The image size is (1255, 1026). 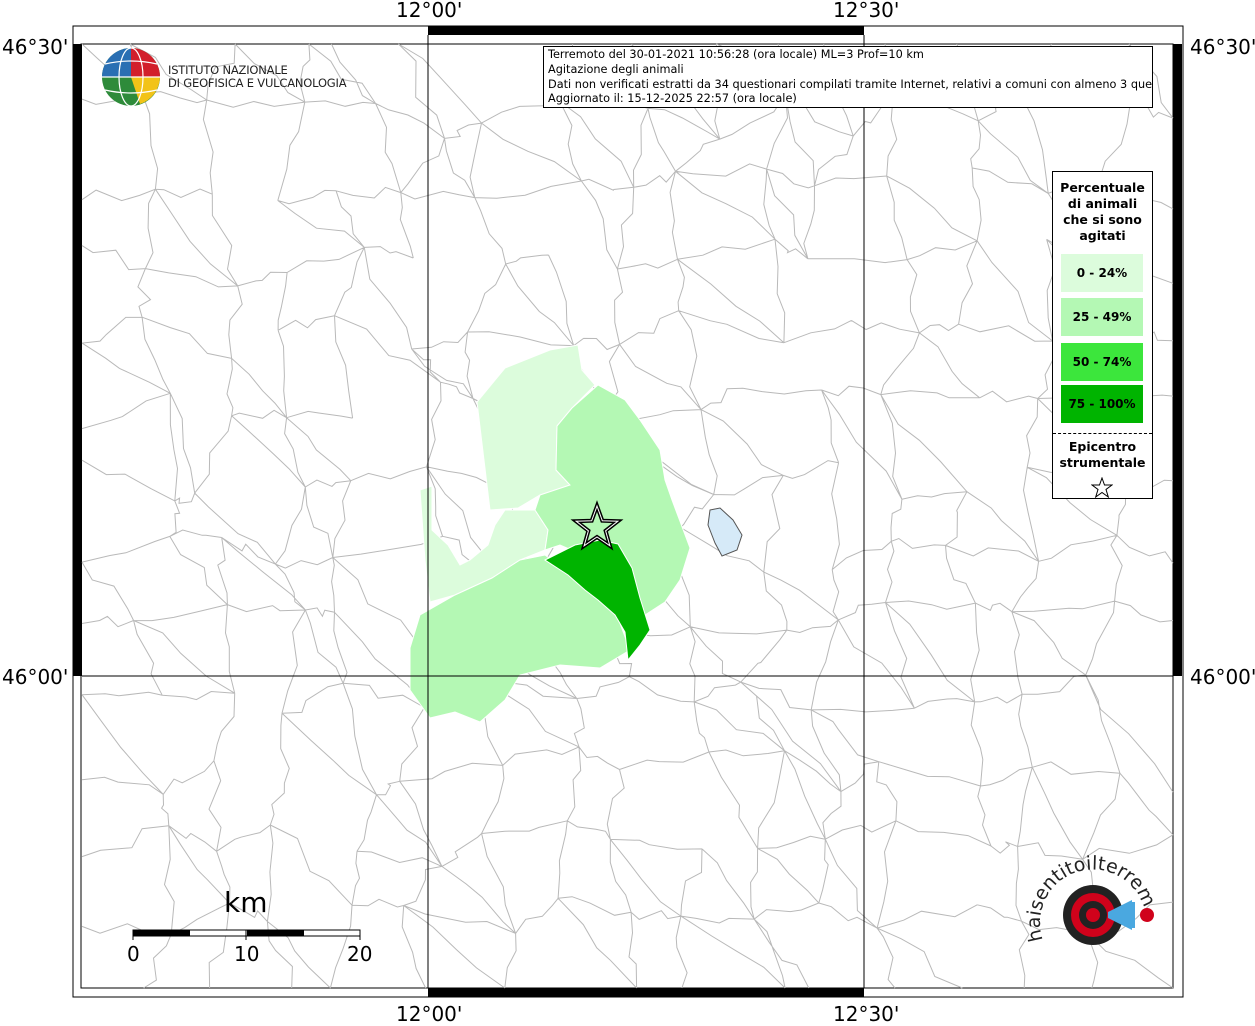 I want to click on scale-tick-20: 20, so click(x=360, y=954).